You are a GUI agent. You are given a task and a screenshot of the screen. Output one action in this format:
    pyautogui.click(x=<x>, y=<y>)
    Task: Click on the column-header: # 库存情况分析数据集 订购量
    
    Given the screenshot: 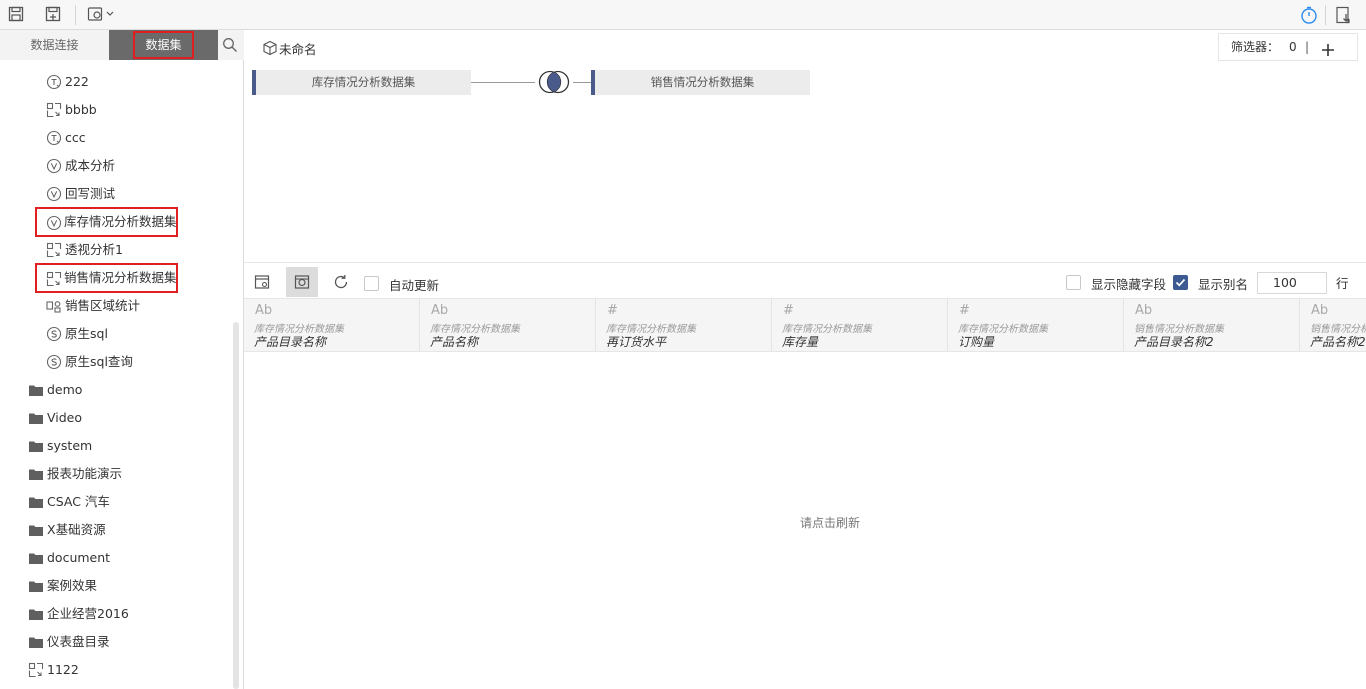 What is the action you would take?
    pyautogui.click(x=1036, y=325)
    